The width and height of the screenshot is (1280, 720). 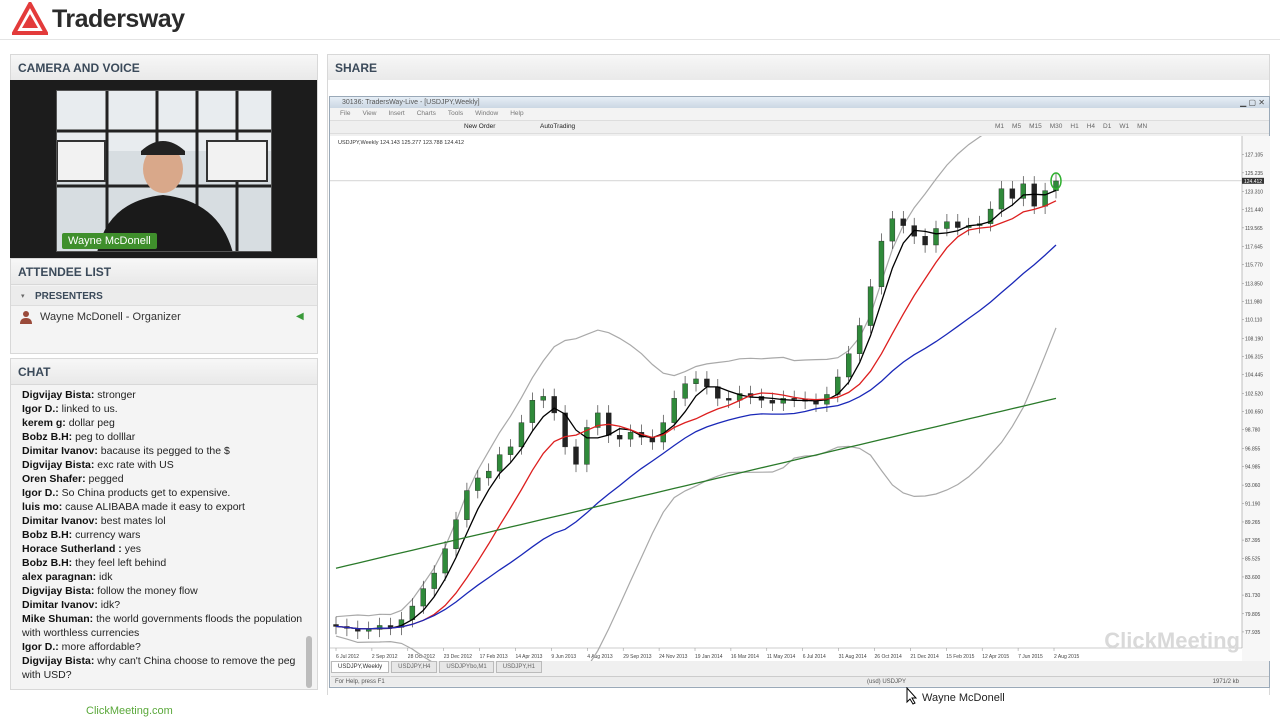 I want to click on x-tick-label: 9 Jun 2013, so click(x=563, y=657).